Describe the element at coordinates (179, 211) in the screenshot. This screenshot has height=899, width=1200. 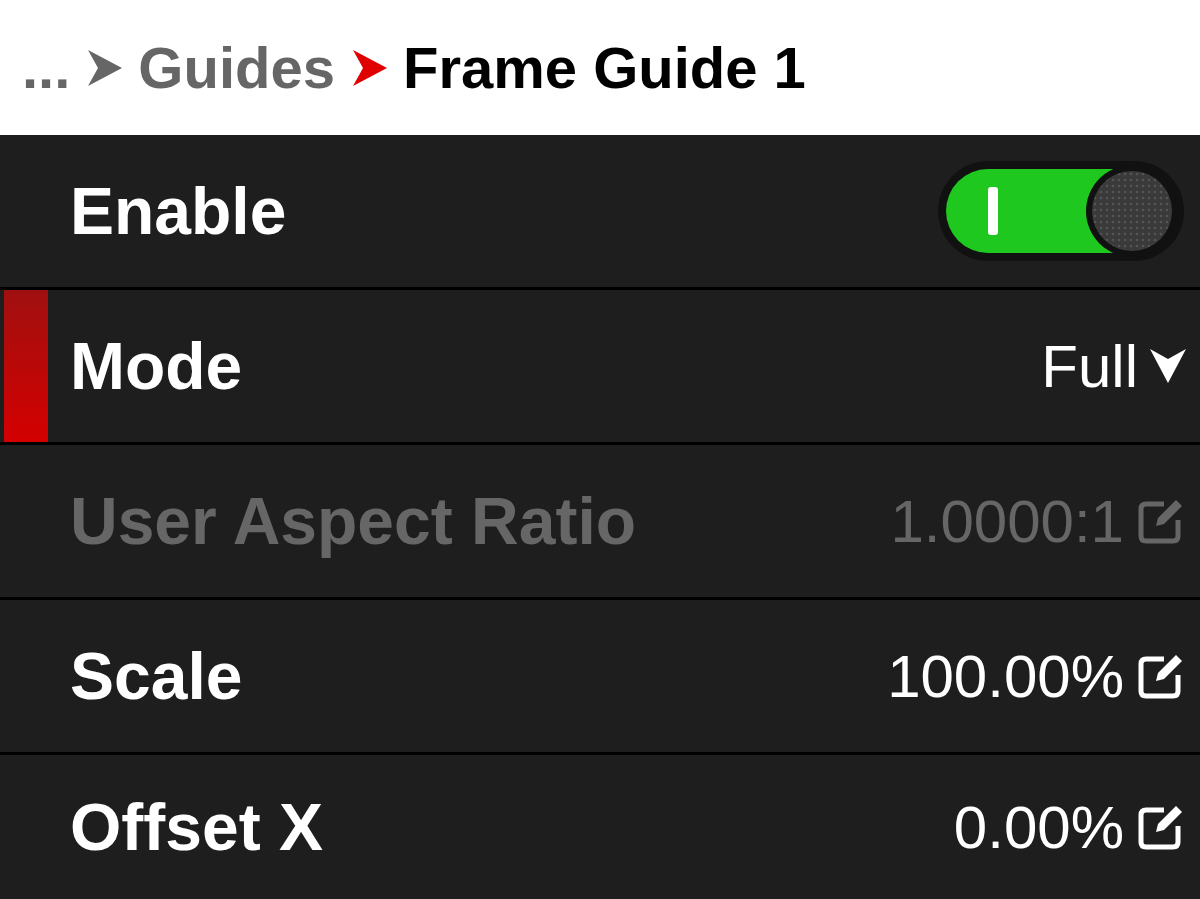
I see `setting-label: Enable` at that location.